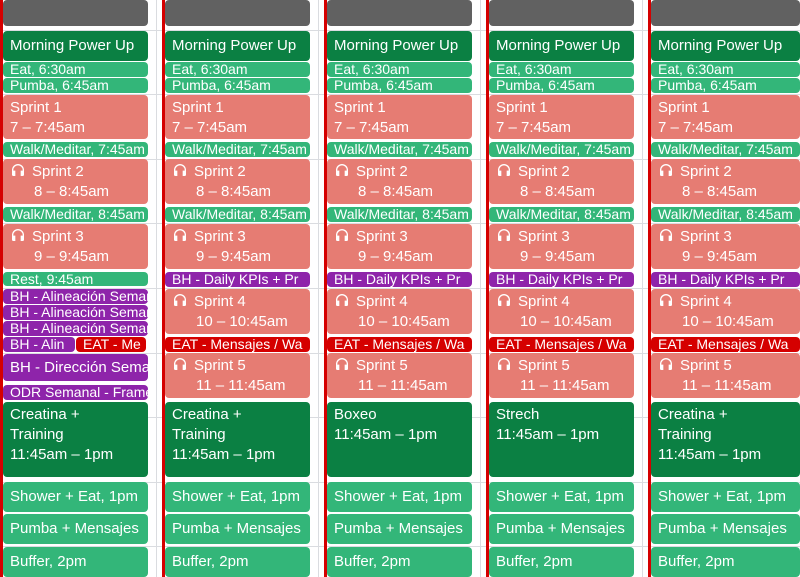 The height and width of the screenshot is (577, 800). I want to click on event-eat-me: EAT - Me, so click(111, 344).